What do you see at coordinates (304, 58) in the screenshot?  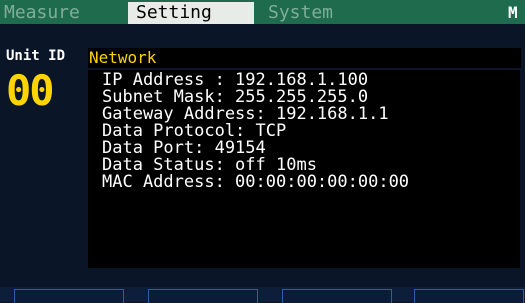 I see `panel-title: Network` at bounding box center [304, 58].